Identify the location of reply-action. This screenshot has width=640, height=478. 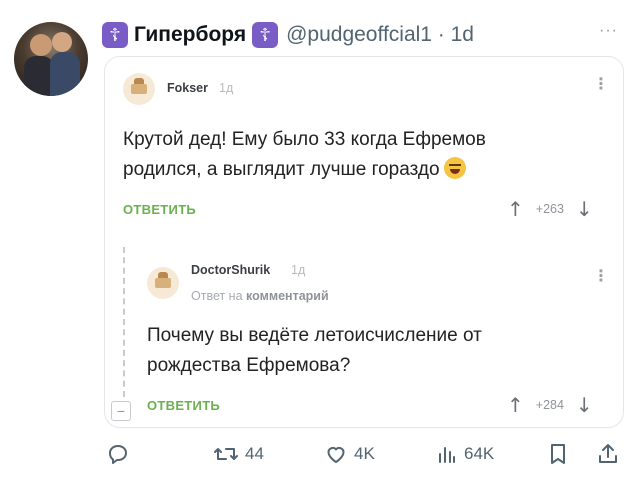
(121, 454).